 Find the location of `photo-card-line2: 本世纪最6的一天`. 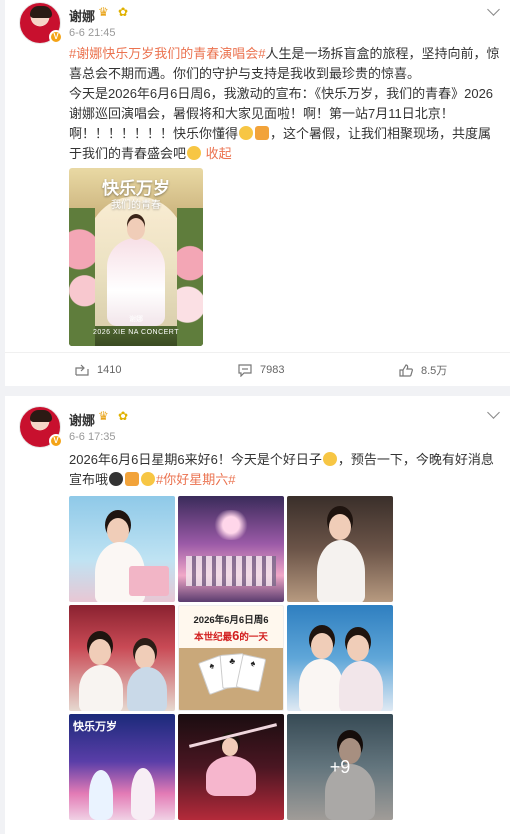

photo-card-line2: 本世纪最6的一天 is located at coordinates (231, 635).